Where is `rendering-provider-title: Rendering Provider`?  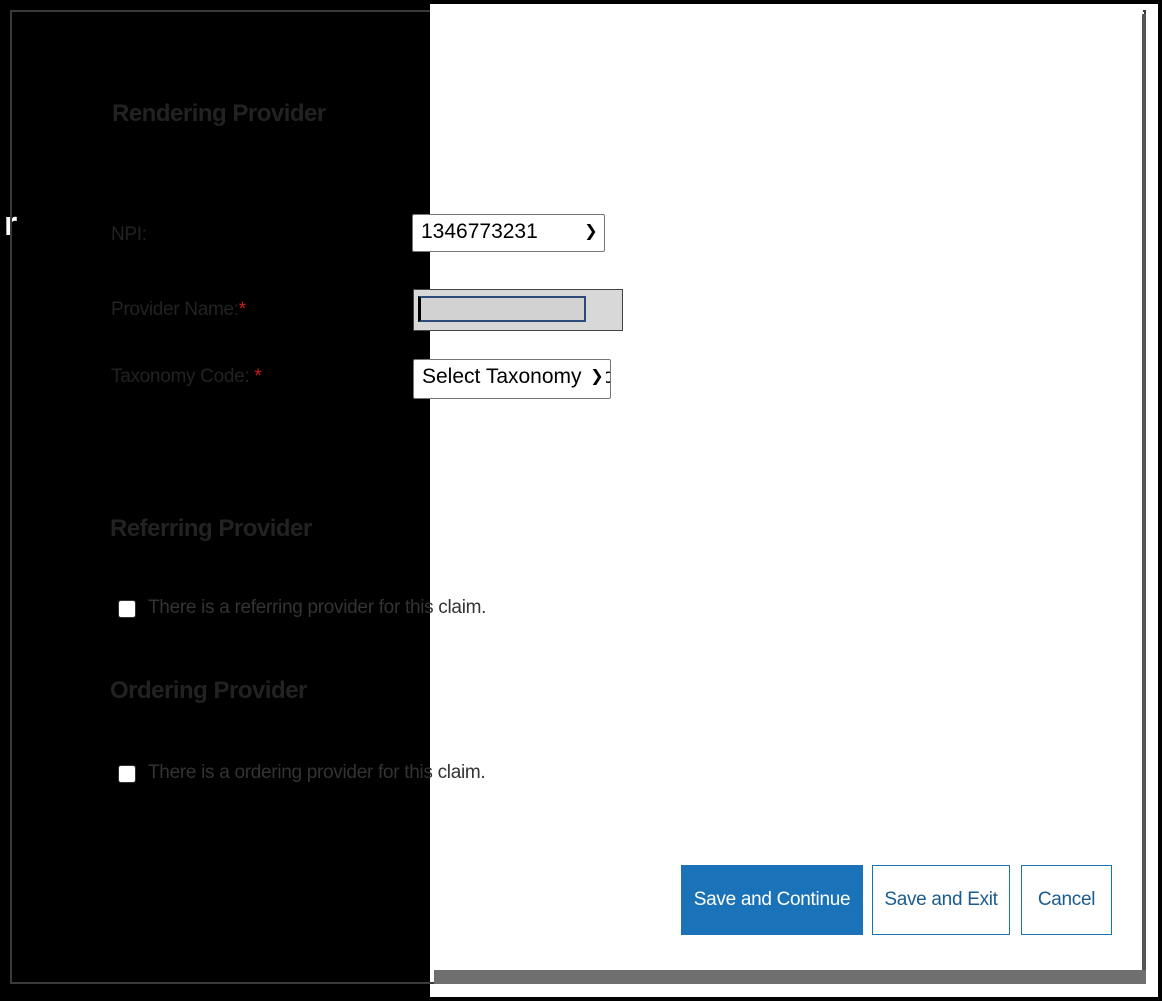 rendering-provider-title: Rendering Provider is located at coordinates (219, 113).